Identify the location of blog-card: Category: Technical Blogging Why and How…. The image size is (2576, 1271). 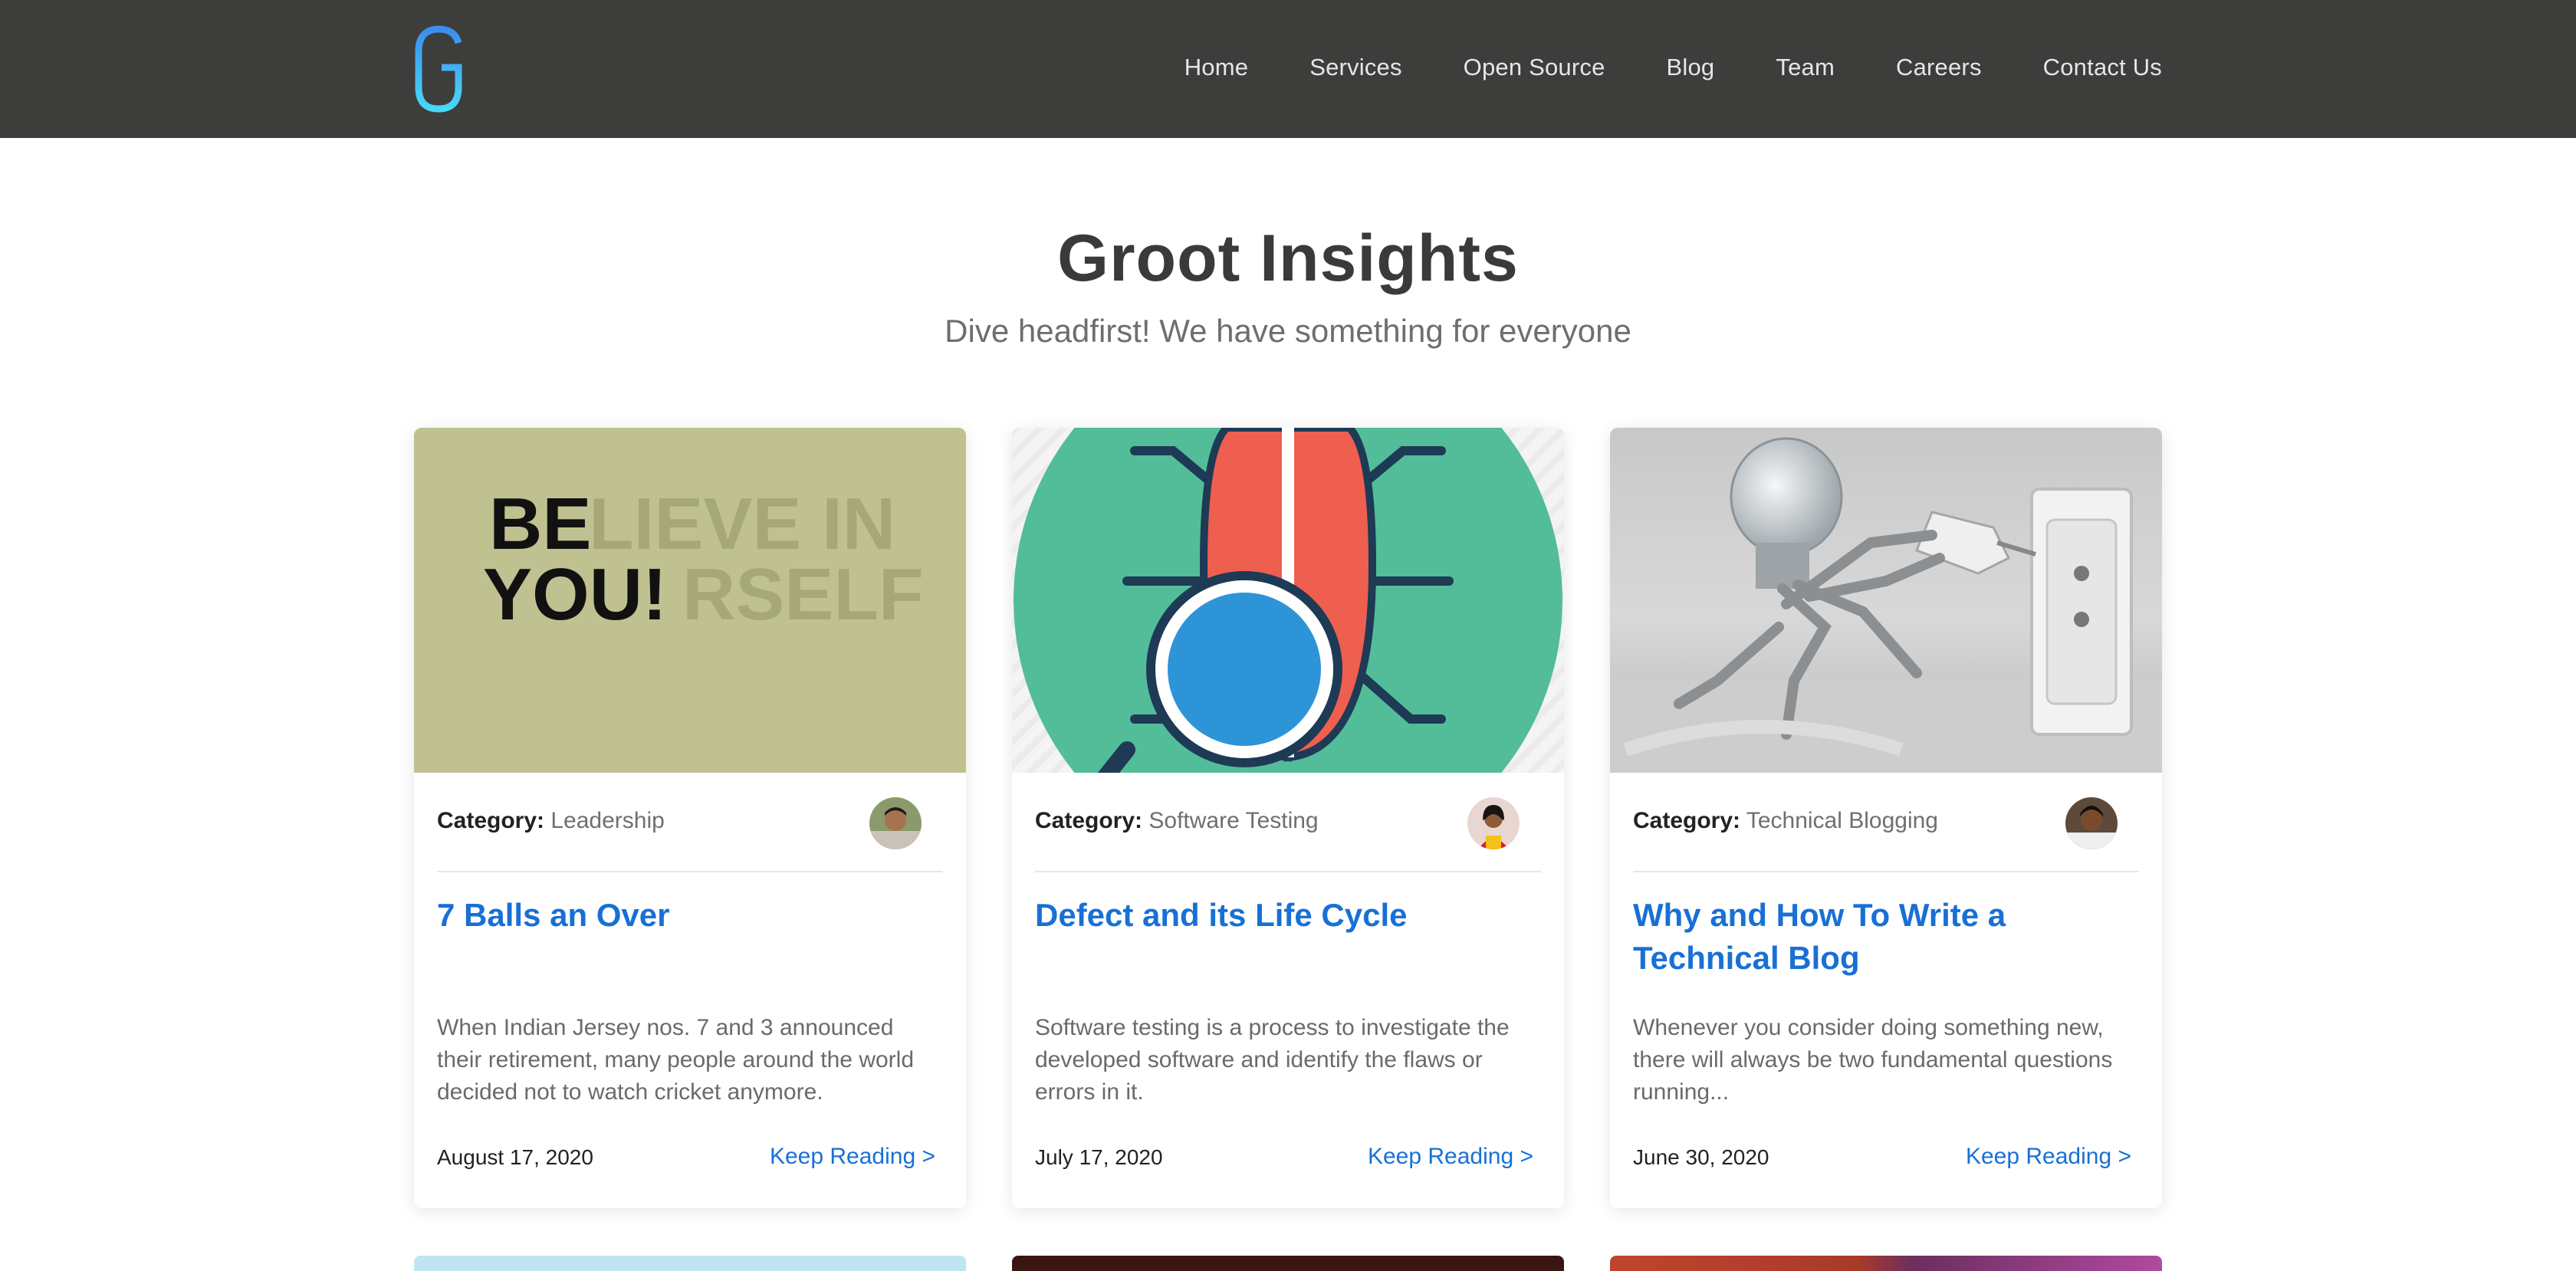
(1886, 818).